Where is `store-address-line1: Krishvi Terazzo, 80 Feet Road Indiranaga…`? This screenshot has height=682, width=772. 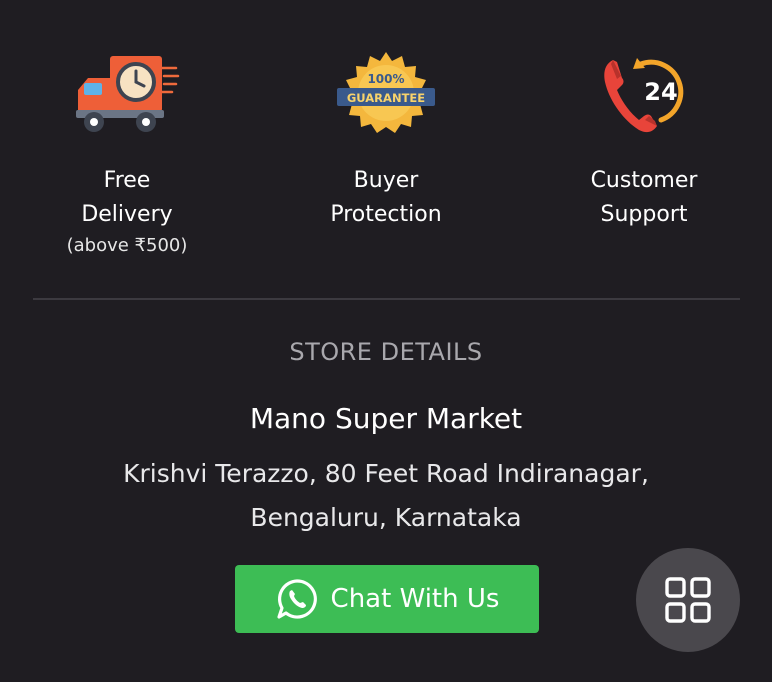 store-address-line1: Krishvi Terazzo, 80 Feet Road Indiranaga… is located at coordinates (386, 473).